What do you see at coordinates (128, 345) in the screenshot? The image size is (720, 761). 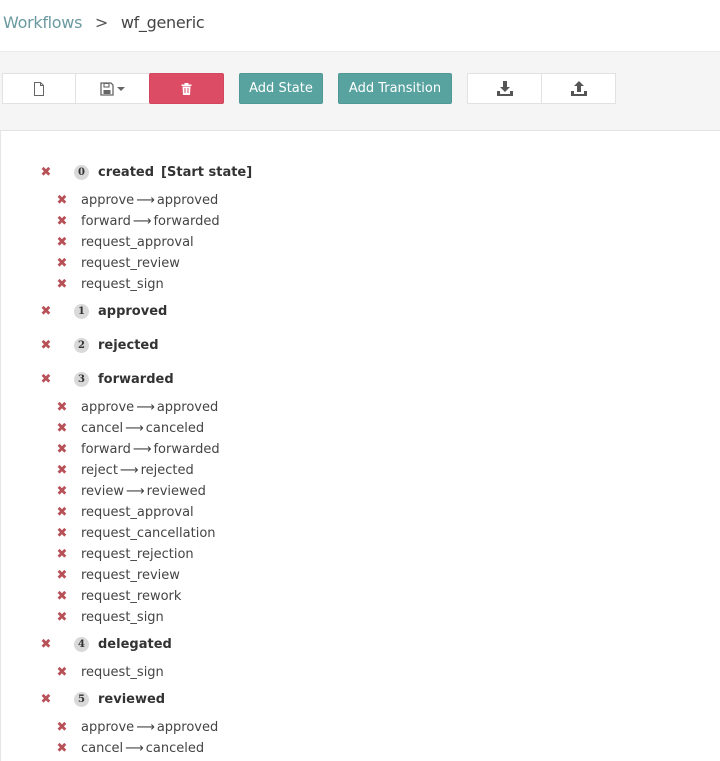 I see `state-name: rejected` at bounding box center [128, 345].